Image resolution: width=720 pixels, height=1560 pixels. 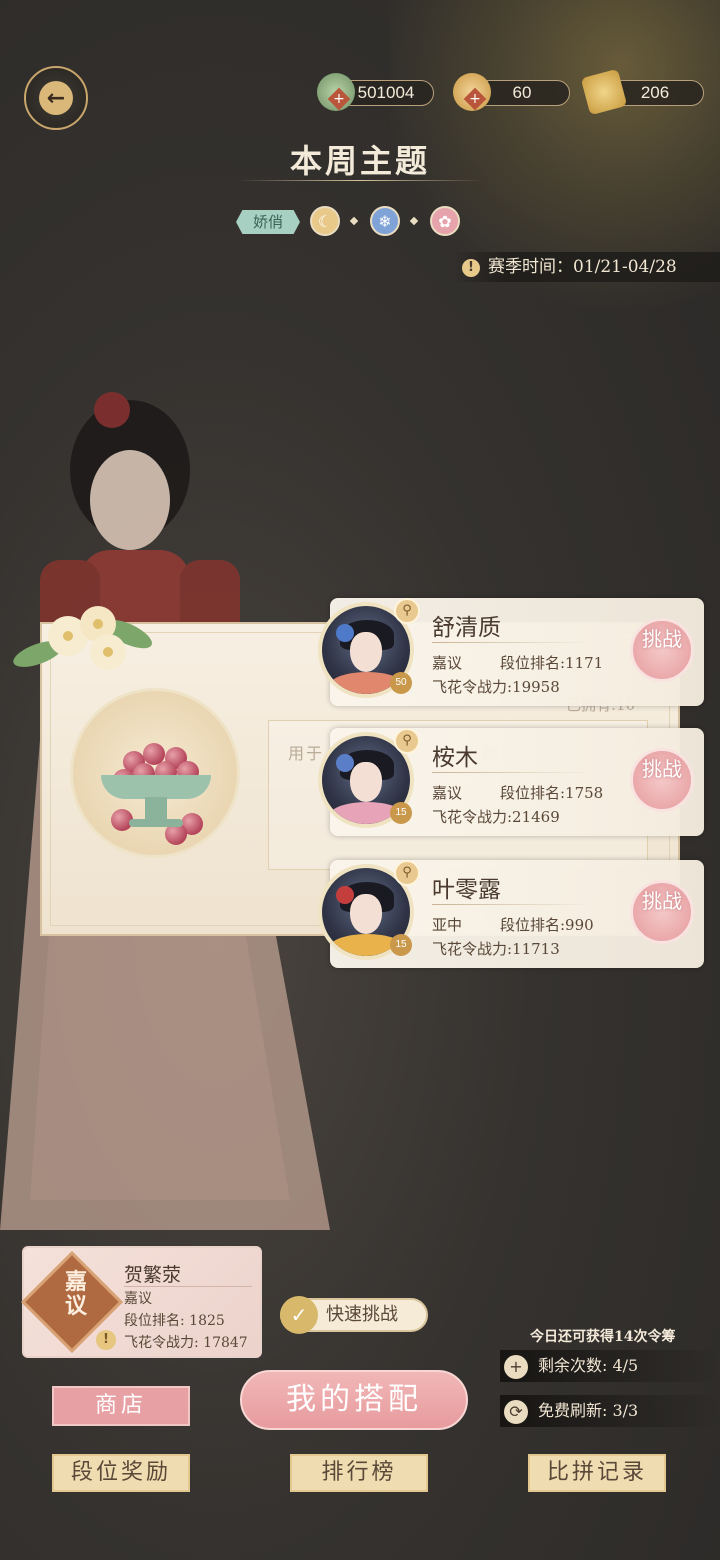 I want to click on player-card: 嘉议 贺繁荥 嘉议 段位排名: 1825 ! 飞花令战力: 17847, so click(x=141, y=1302).